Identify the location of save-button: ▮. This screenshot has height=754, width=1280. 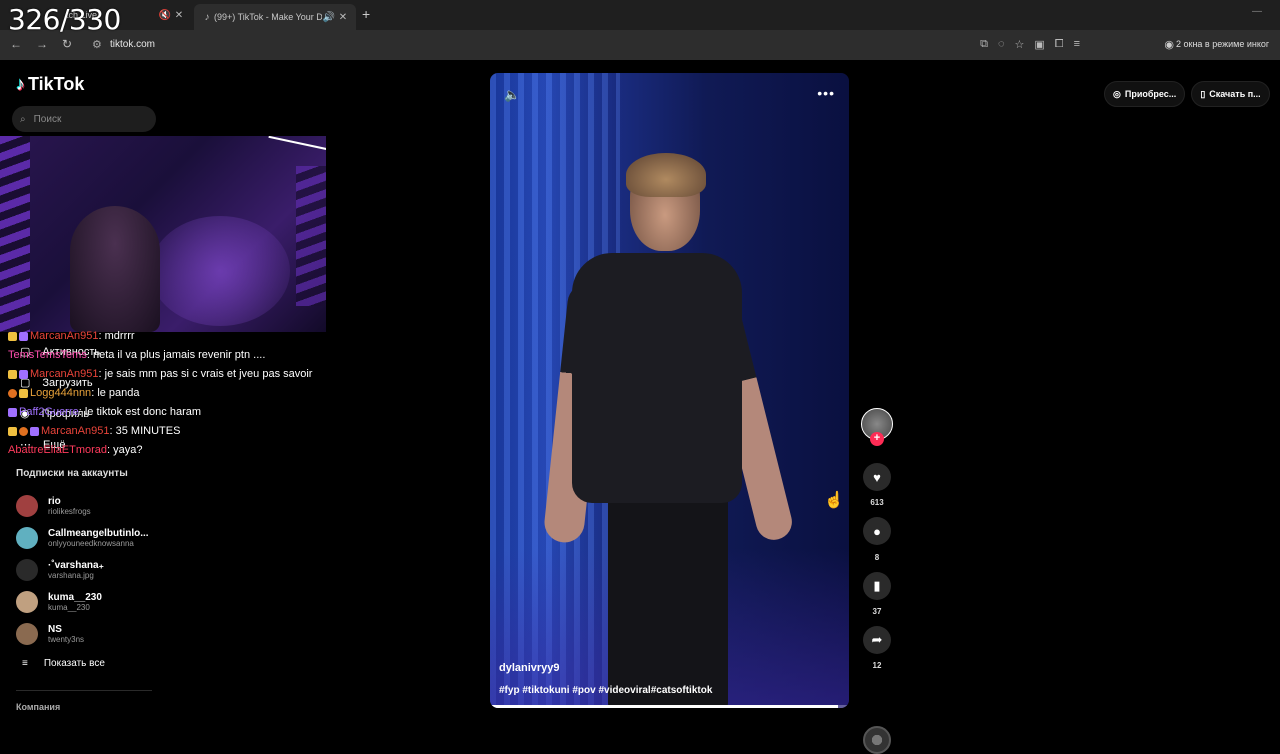
(877, 586).